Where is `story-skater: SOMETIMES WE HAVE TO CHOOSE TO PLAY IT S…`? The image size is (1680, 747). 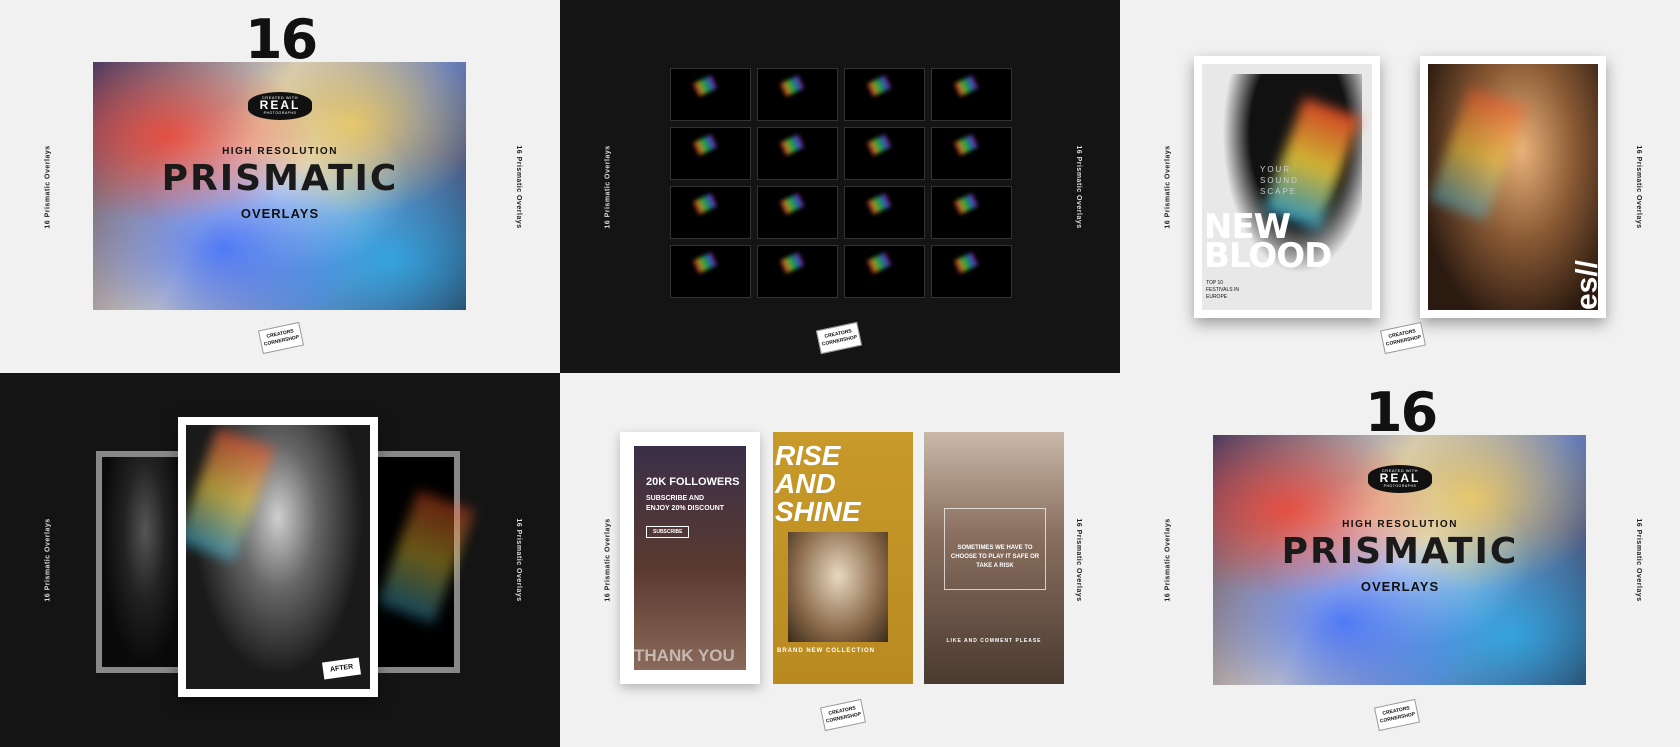 story-skater: SOMETIMES WE HAVE TO CHOOSE TO PLAY IT S… is located at coordinates (994, 558).